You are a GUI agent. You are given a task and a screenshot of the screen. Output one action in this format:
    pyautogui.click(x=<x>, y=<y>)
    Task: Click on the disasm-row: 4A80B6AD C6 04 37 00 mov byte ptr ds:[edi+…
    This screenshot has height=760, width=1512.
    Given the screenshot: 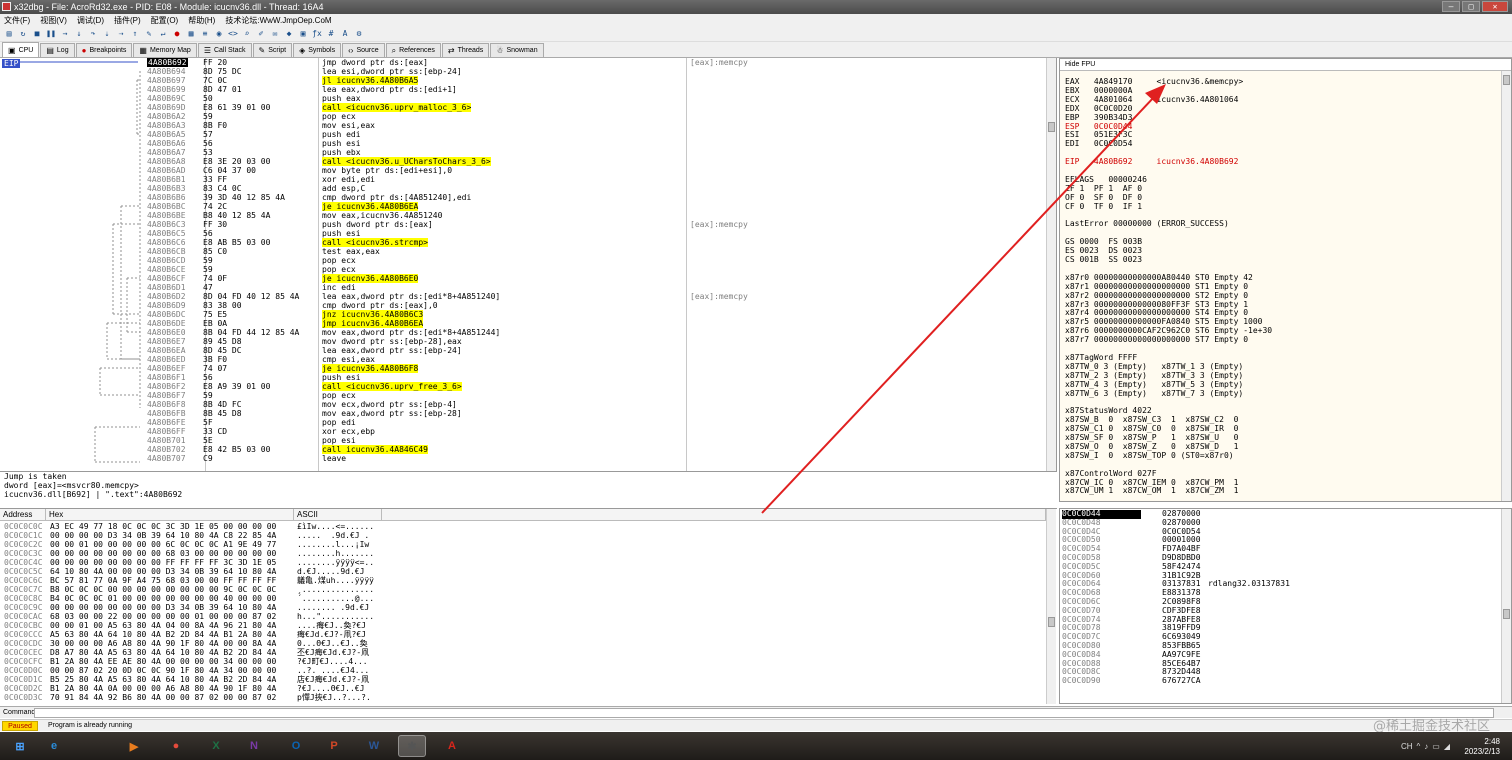 What is the action you would take?
    pyautogui.click(x=595, y=170)
    